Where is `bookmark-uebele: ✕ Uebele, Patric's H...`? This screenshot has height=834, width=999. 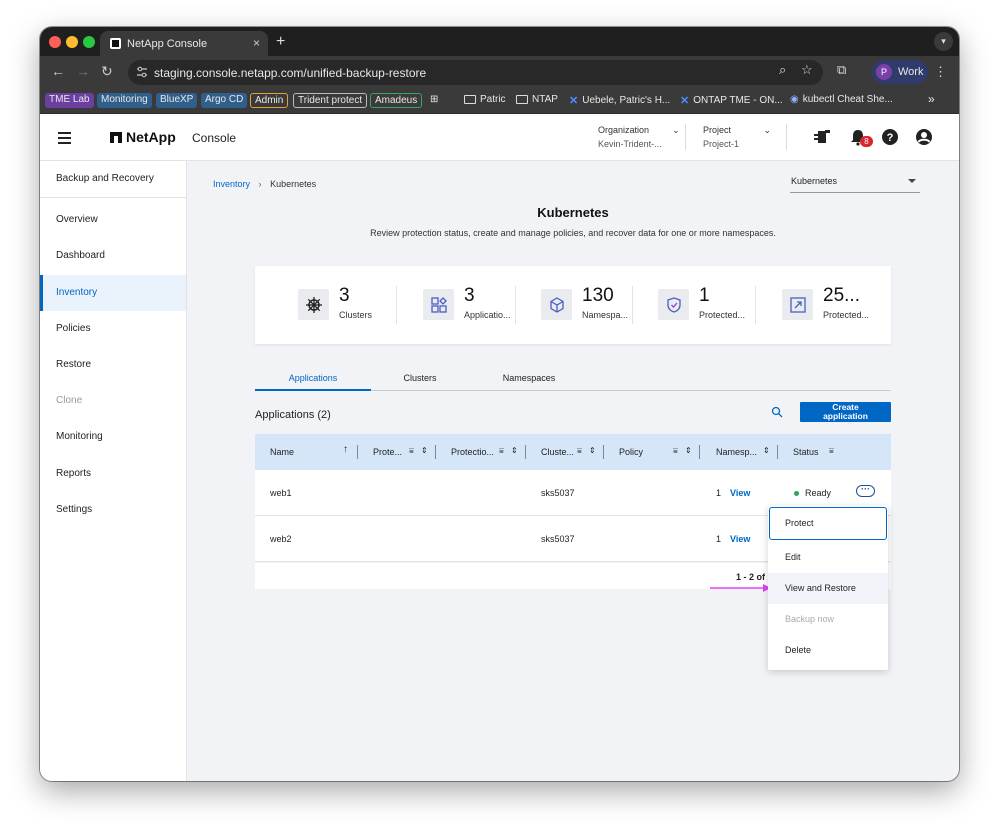 bookmark-uebele: ✕ Uebele, Patric's H... is located at coordinates (619, 100).